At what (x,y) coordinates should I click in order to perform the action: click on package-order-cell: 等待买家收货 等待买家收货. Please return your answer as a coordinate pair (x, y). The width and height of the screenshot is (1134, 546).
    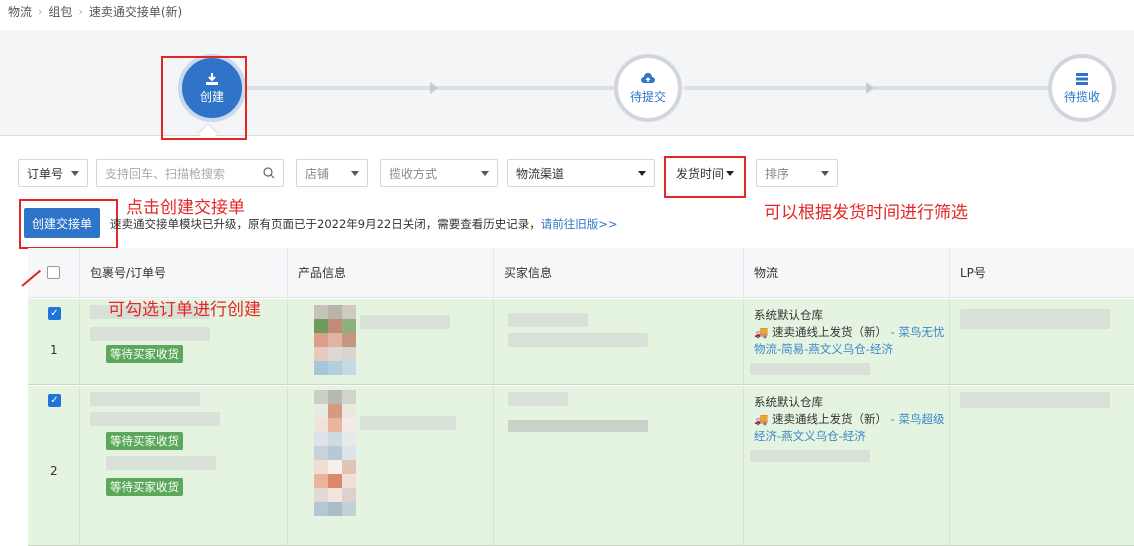
    Looking at the image, I should click on (184, 465).